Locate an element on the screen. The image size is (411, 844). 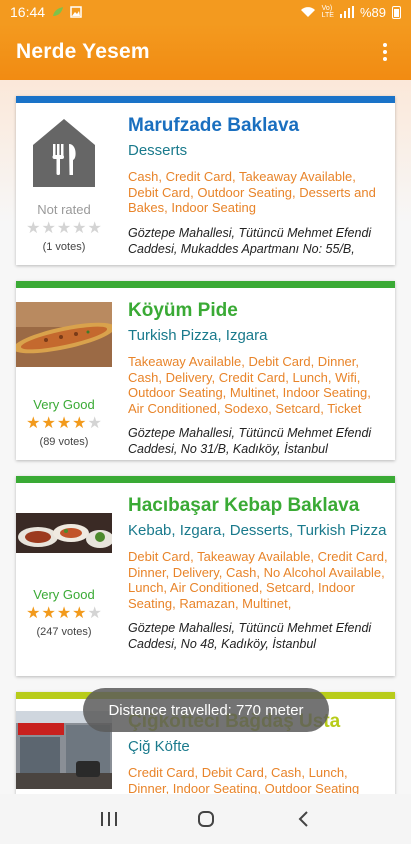
home-button is located at coordinates (206, 819).